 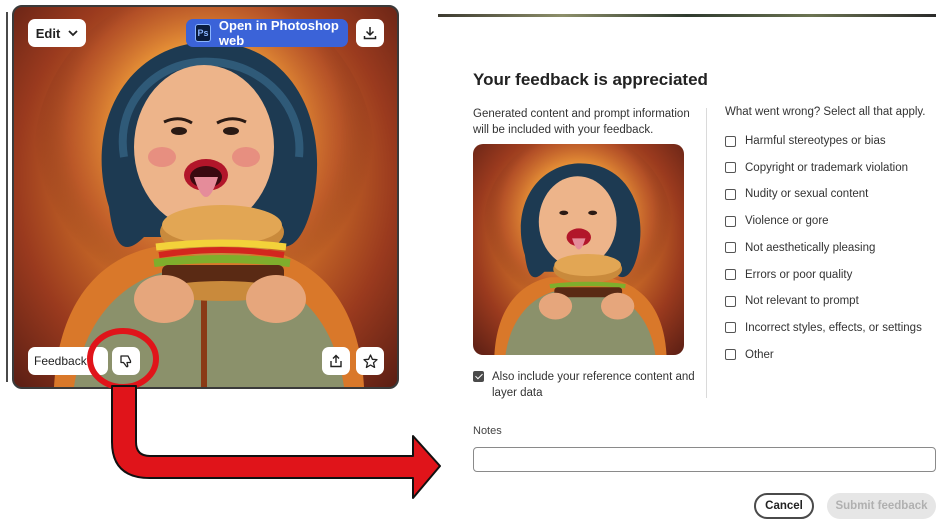 I want to click on submit-feedback-button: Submit feedback, so click(x=881, y=506).